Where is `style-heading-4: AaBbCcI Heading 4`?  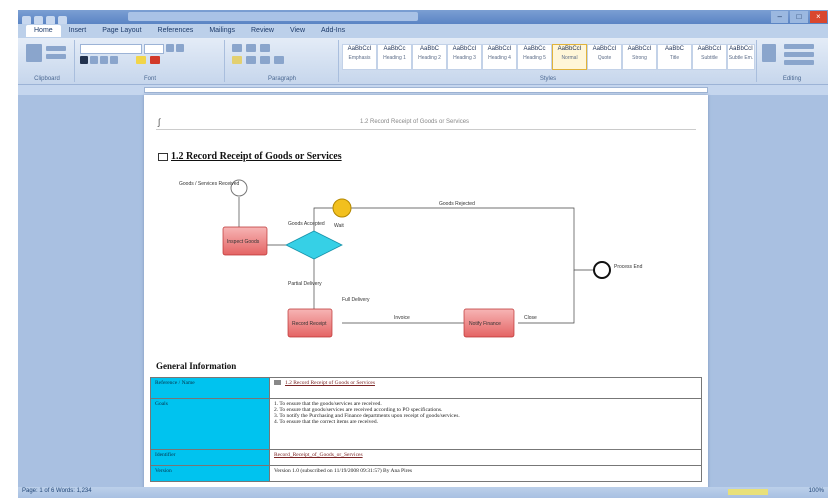
style-heading-4: AaBbCcI Heading 4 is located at coordinates (499, 57).